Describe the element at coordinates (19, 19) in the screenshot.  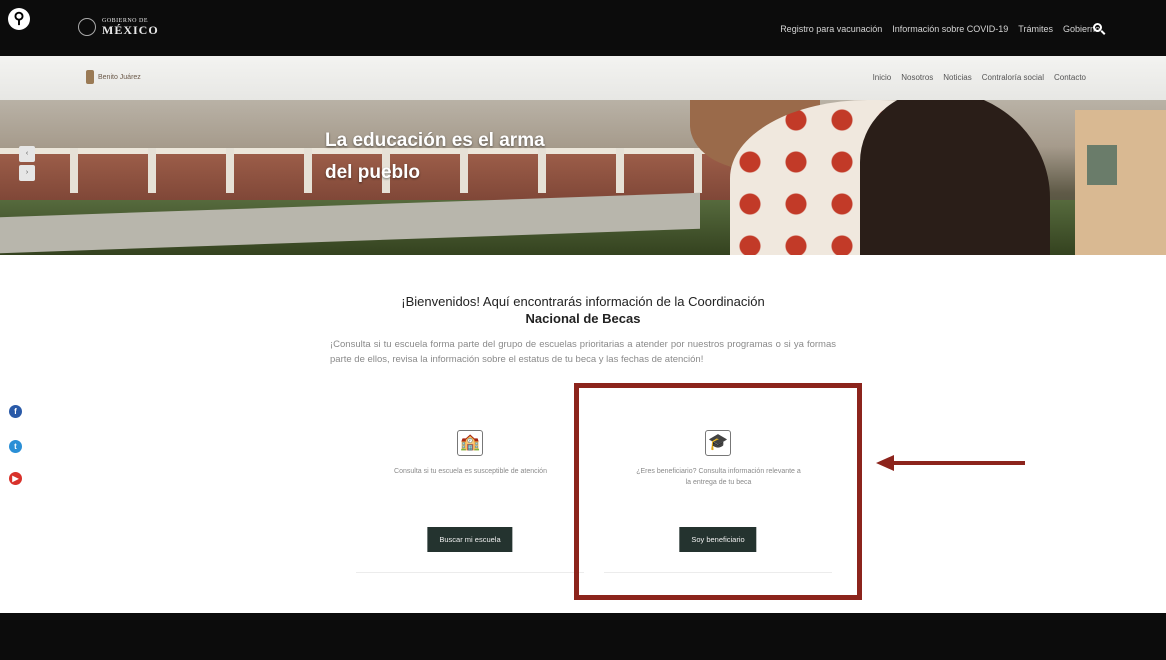
I see `accessibility-icon: ⚲` at that location.